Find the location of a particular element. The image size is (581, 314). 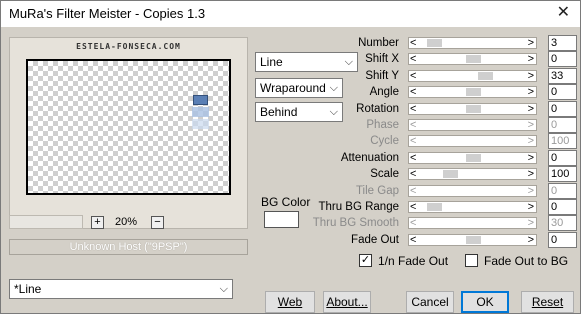

close-icon: ✕ is located at coordinates (563, 13).